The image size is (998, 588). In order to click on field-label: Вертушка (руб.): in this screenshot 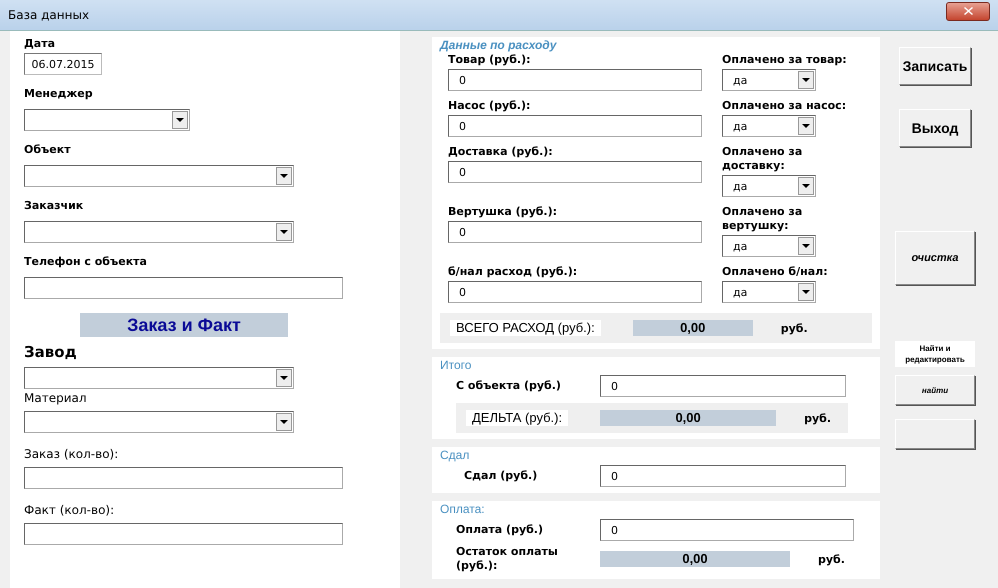, I will do `click(503, 212)`.